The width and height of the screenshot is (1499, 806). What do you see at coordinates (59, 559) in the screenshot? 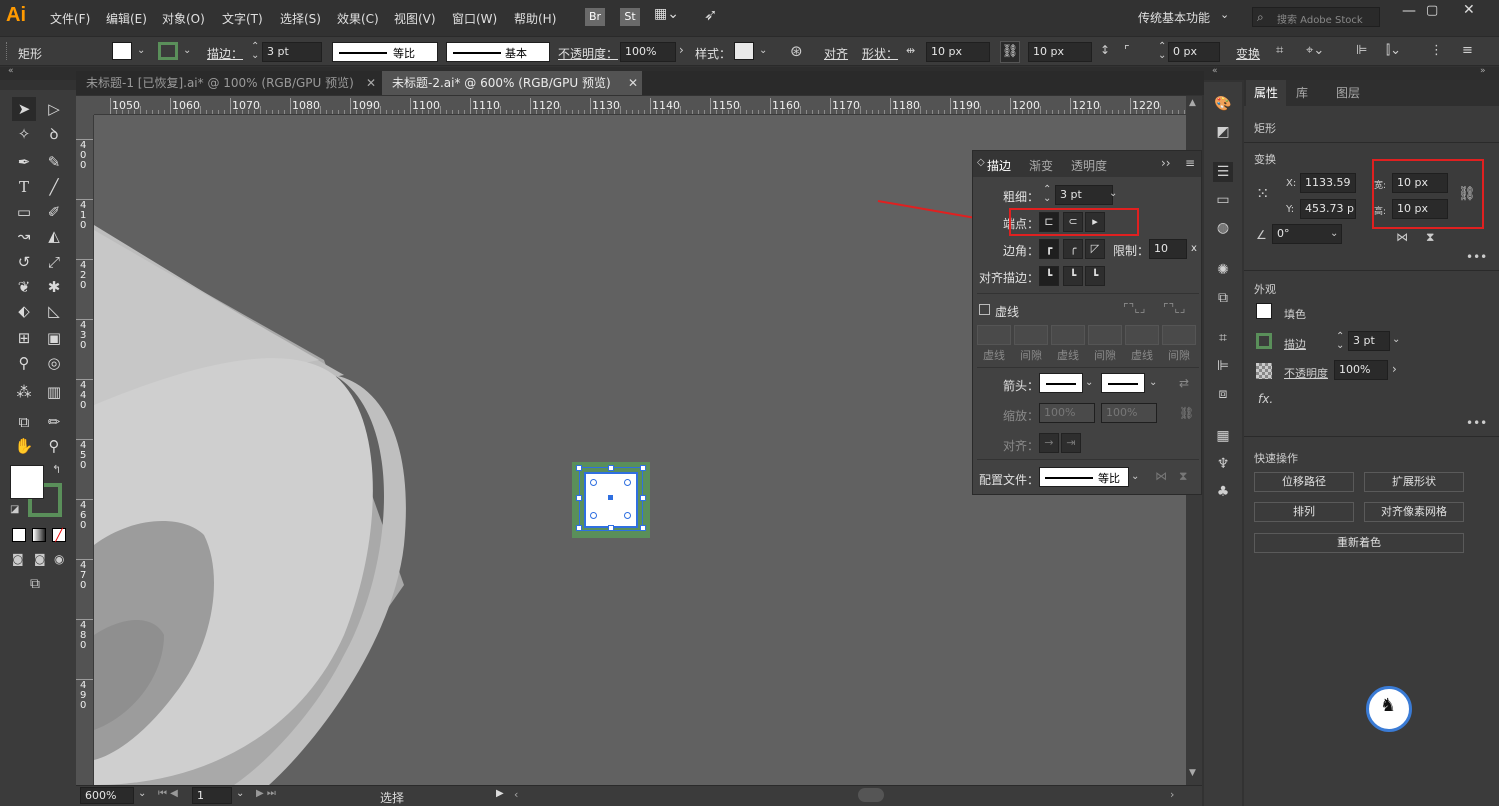
I see `draw-inside-icon: ◉` at bounding box center [59, 559].